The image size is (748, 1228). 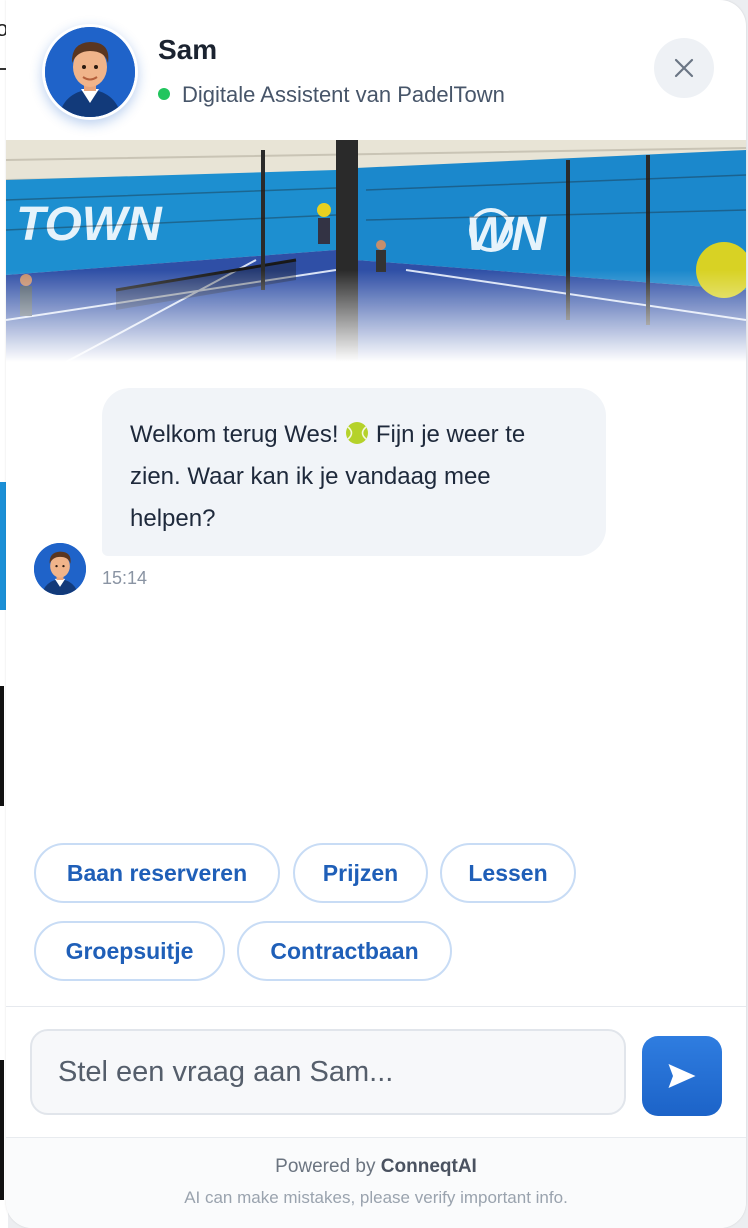 I want to click on quick-reply-lessen: Lessen, so click(x=508, y=873).